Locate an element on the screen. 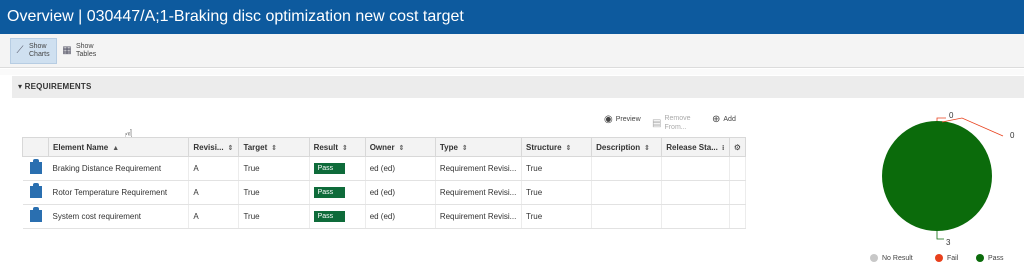  column-header-owner: Owner ⇕ is located at coordinates (400, 147).